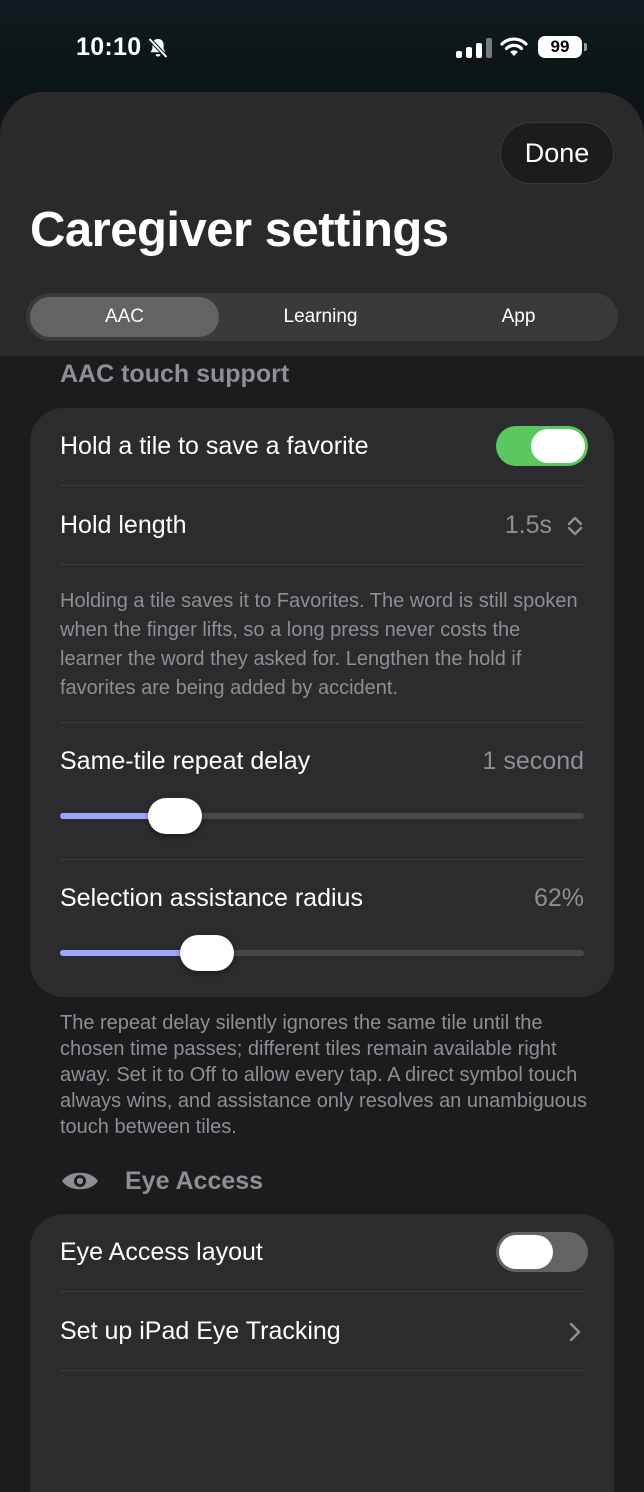  What do you see at coordinates (518, 317) in the screenshot?
I see `tab-app: App` at bounding box center [518, 317].